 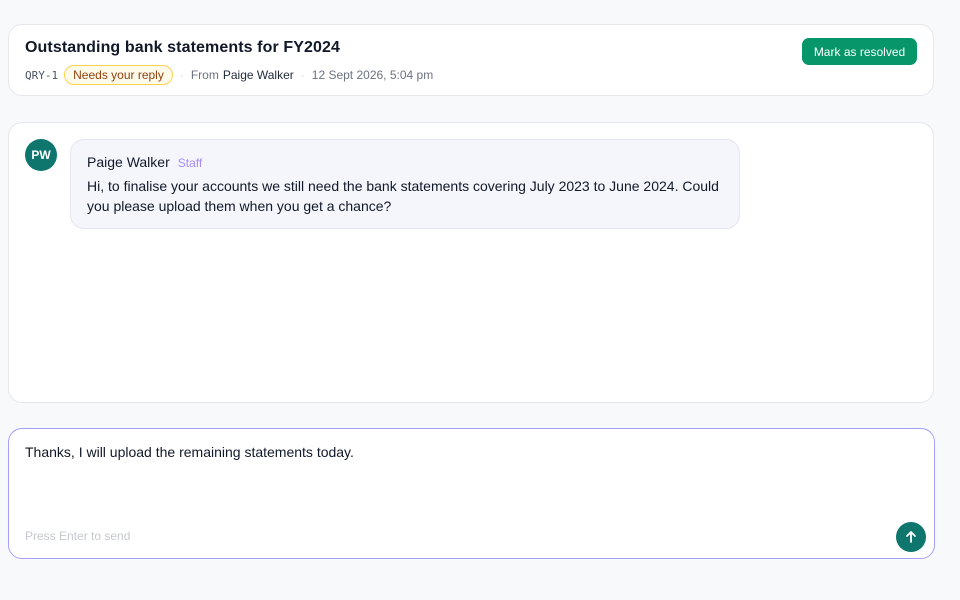 I want to click on from-label: From, so click(x=204, y=75).